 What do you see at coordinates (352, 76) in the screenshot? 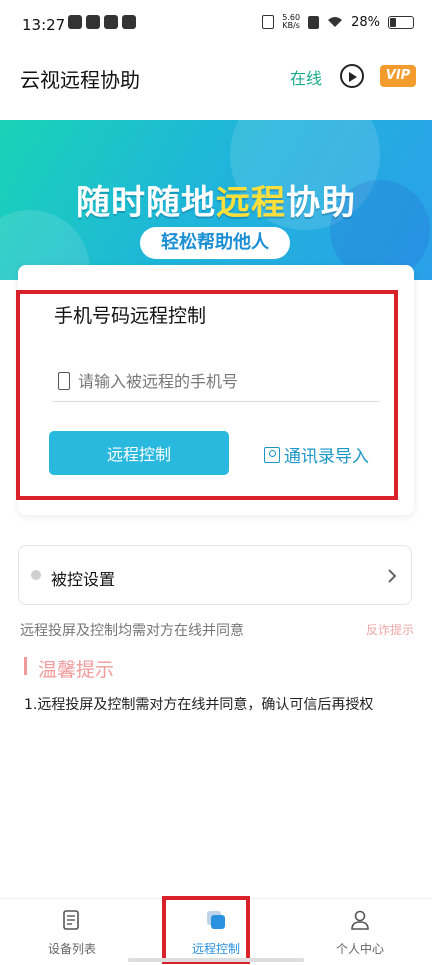
I see `play-circle-icon` at bounding box center [352, 76].